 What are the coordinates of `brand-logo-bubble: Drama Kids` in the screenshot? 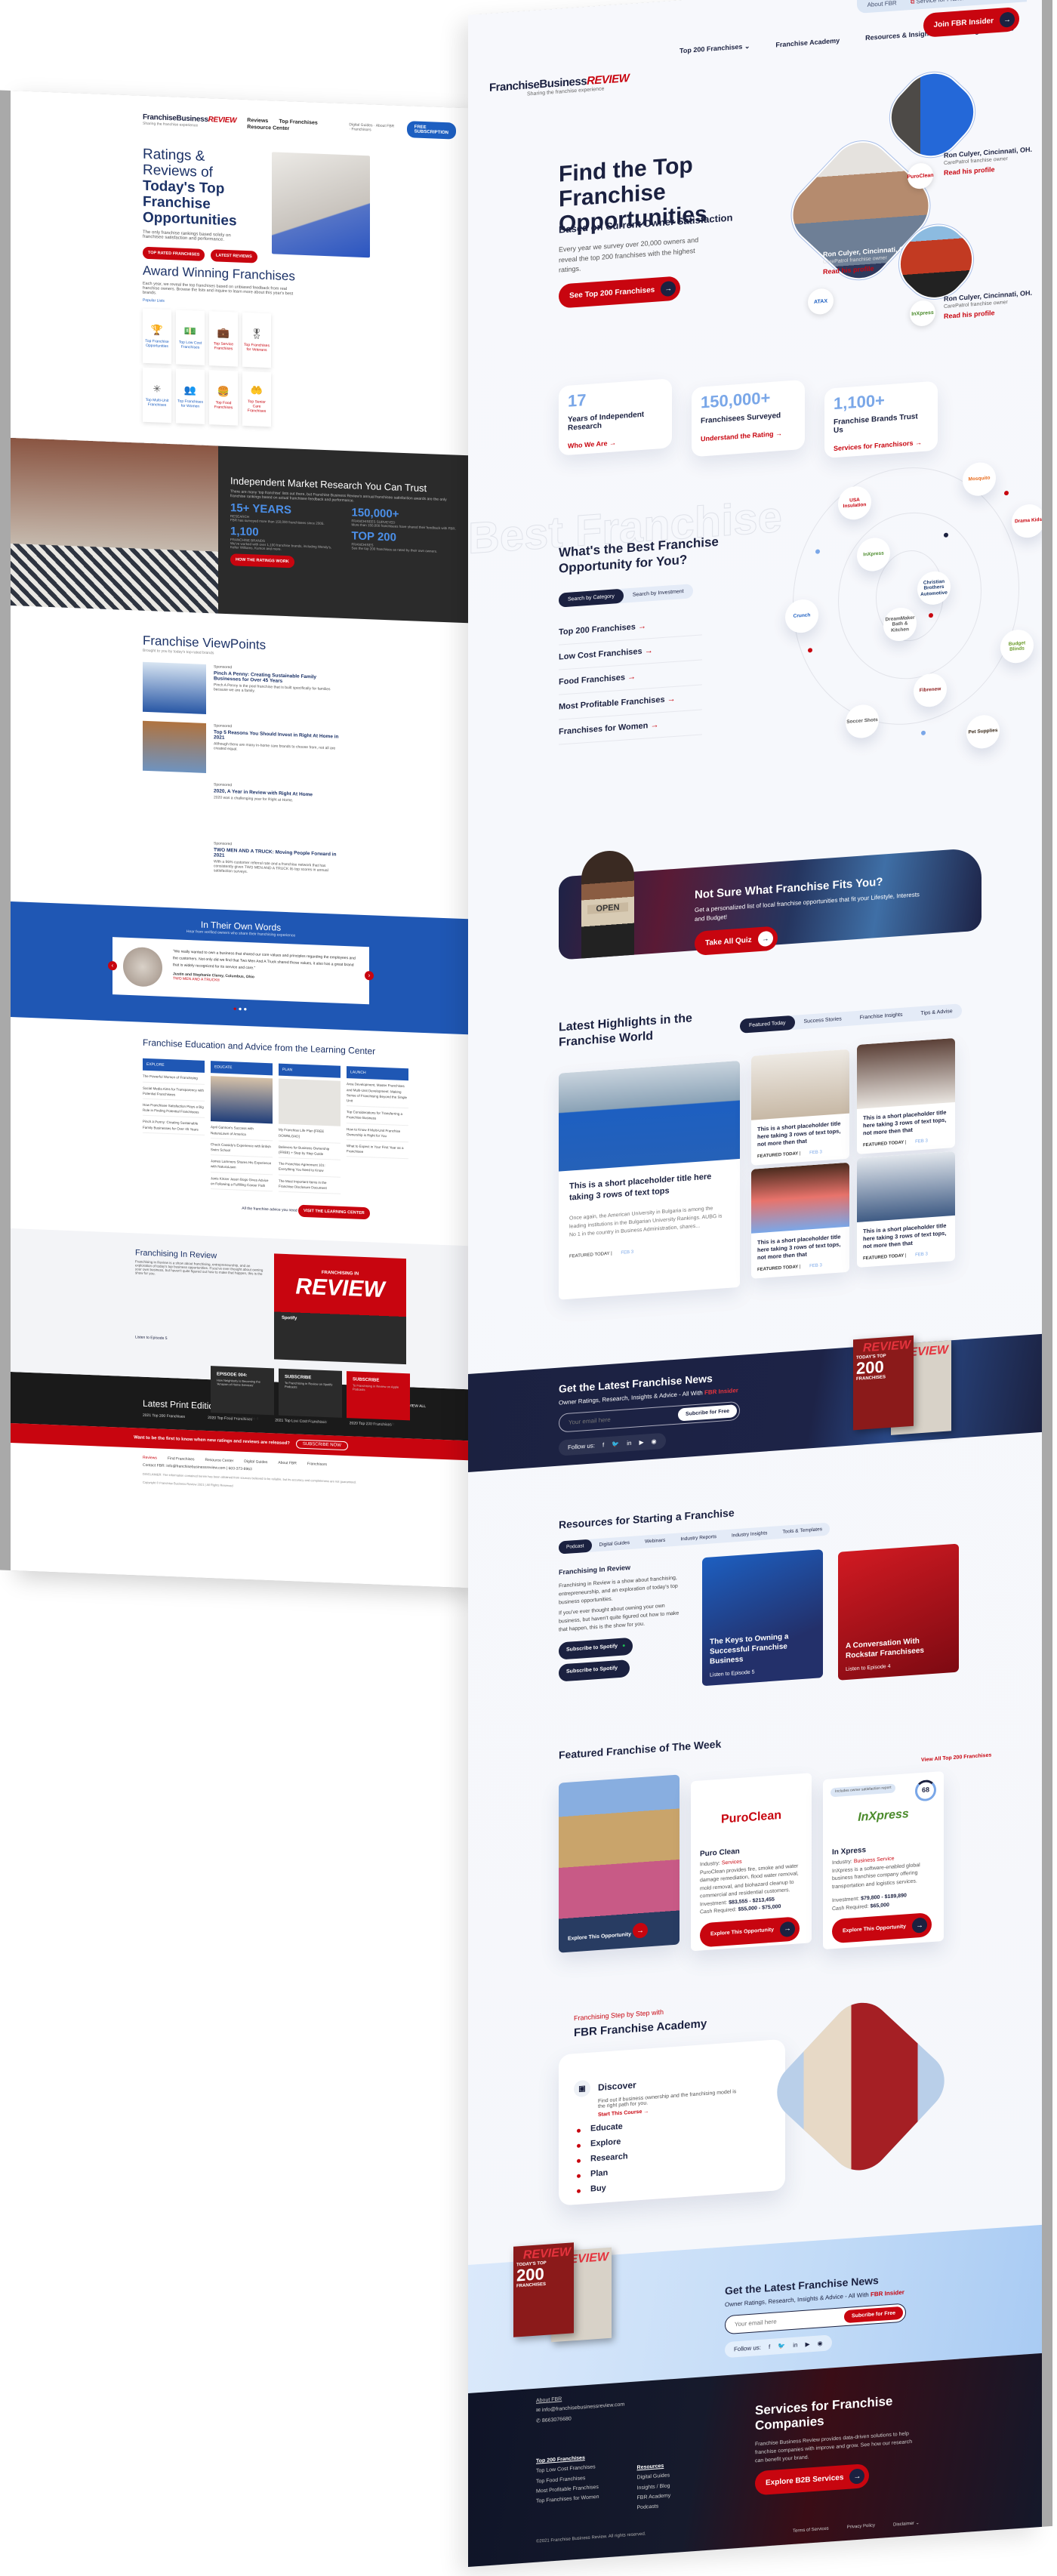 It's located at (1027, 521).